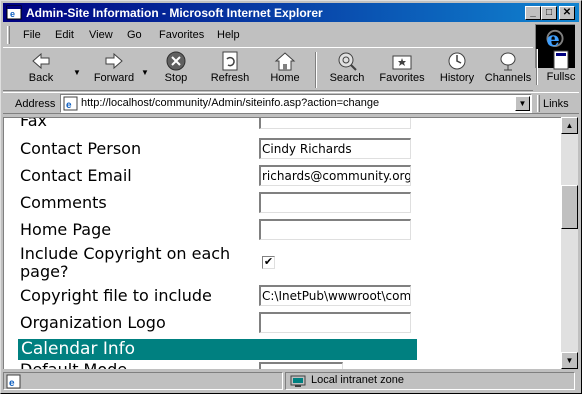  I want to click on home-button: Home, so click(285, 70).